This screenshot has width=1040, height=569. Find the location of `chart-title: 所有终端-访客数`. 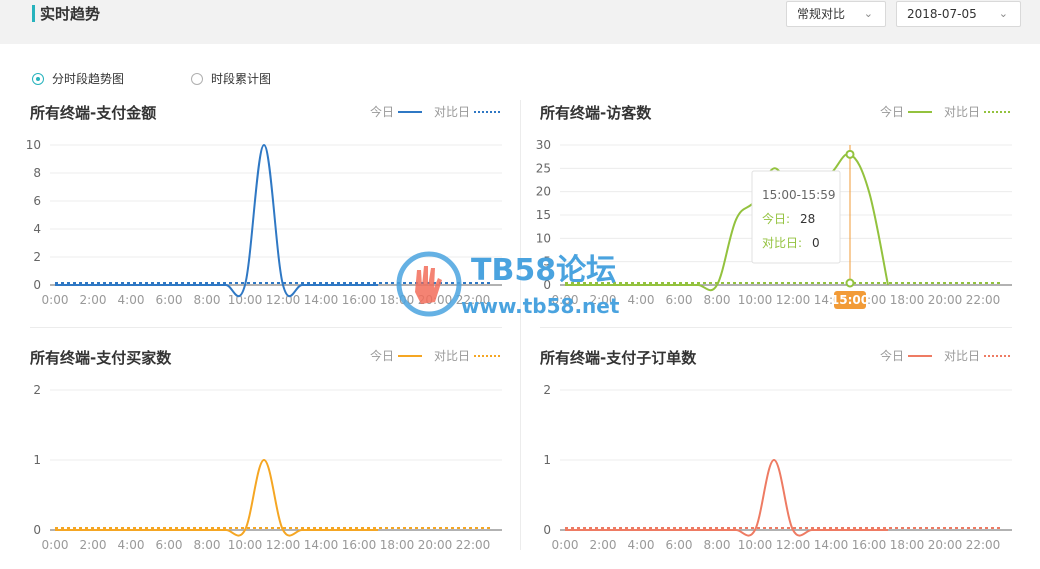

chart-title: 所有终端-访客数 is located at coordinates (596, 113).